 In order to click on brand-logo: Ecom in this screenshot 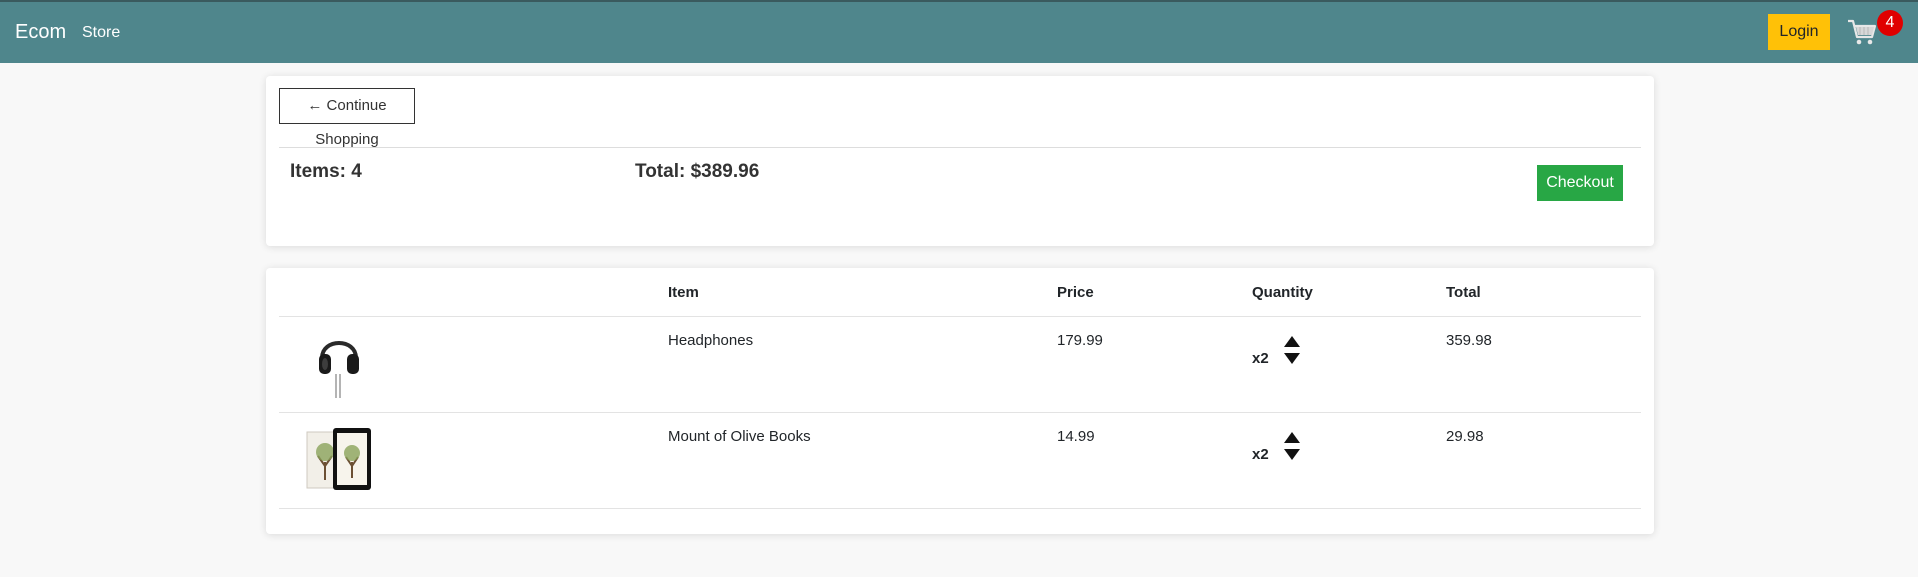, I will do `click(40, 32)`.